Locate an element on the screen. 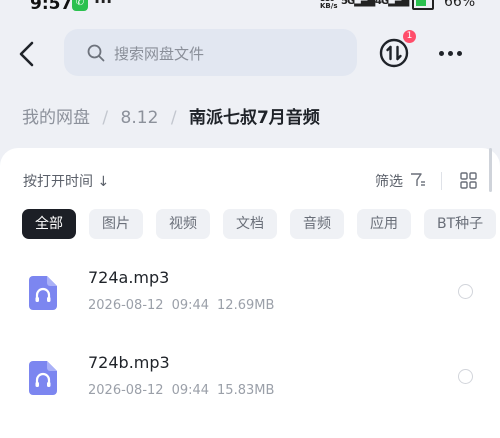 The image size is (500, 438). search-input: 搜索网盘文件 is located at coordinates (210, 52).